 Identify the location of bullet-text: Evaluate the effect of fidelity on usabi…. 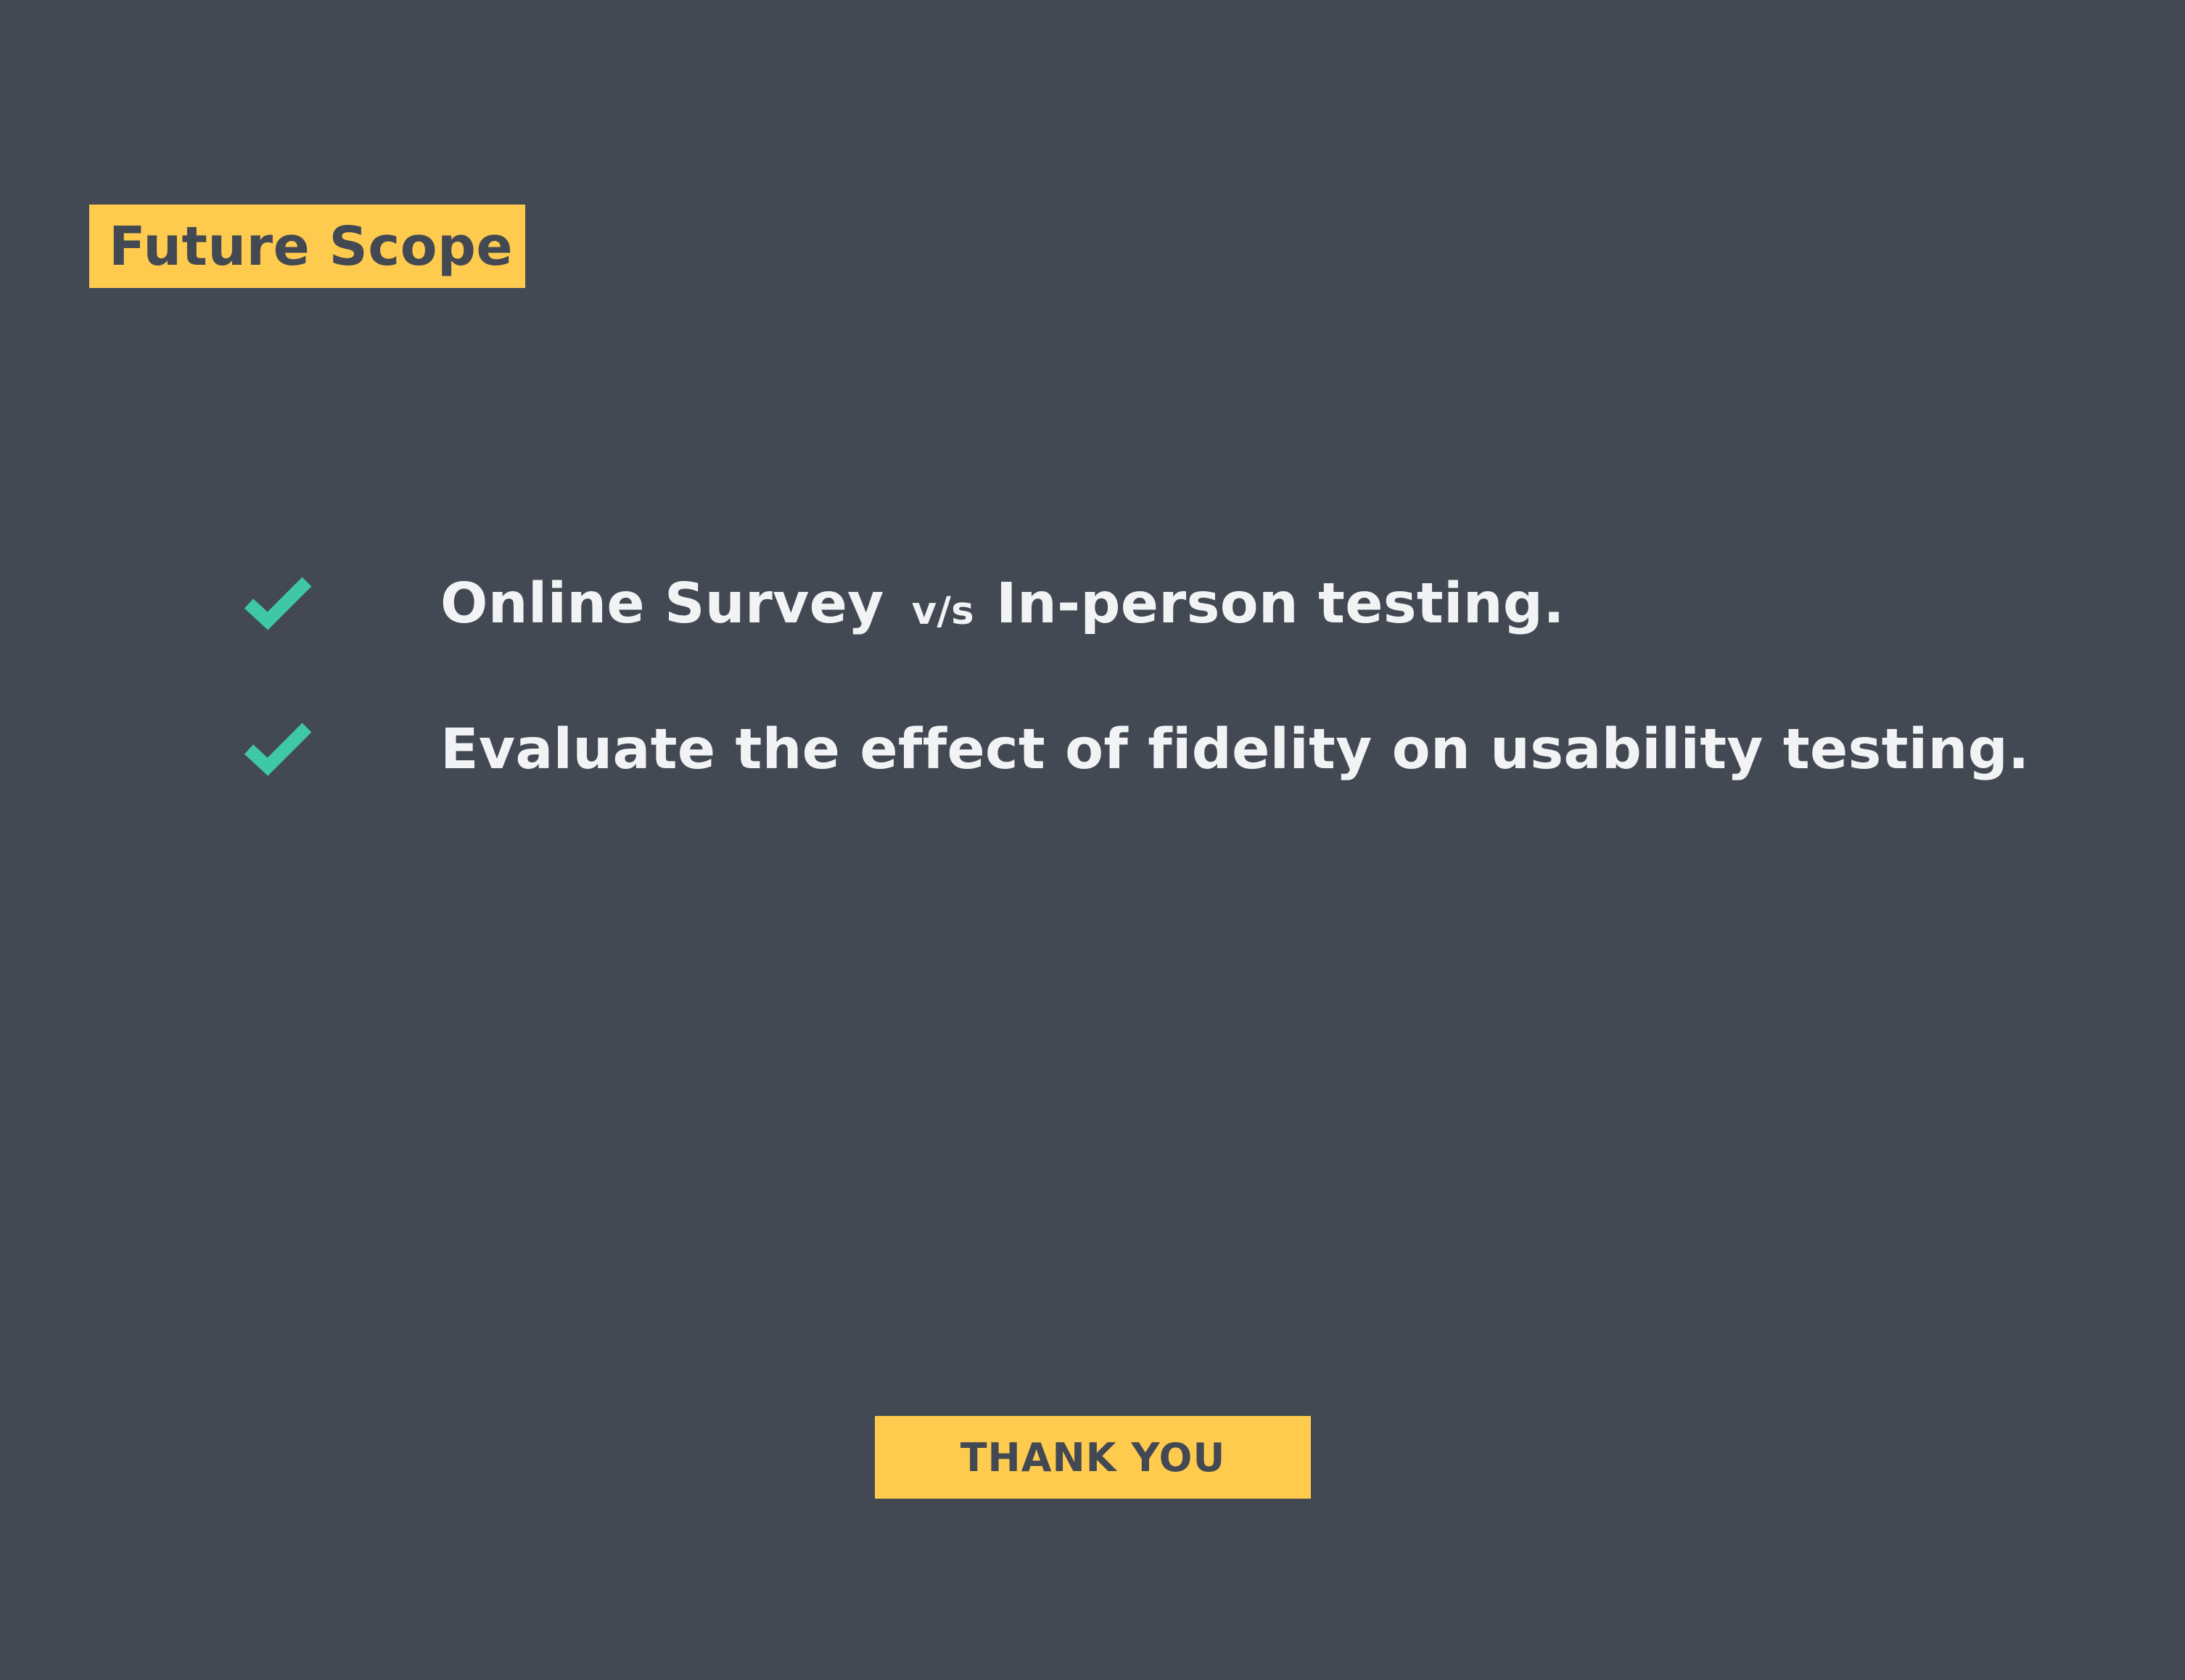
(1235, 749).